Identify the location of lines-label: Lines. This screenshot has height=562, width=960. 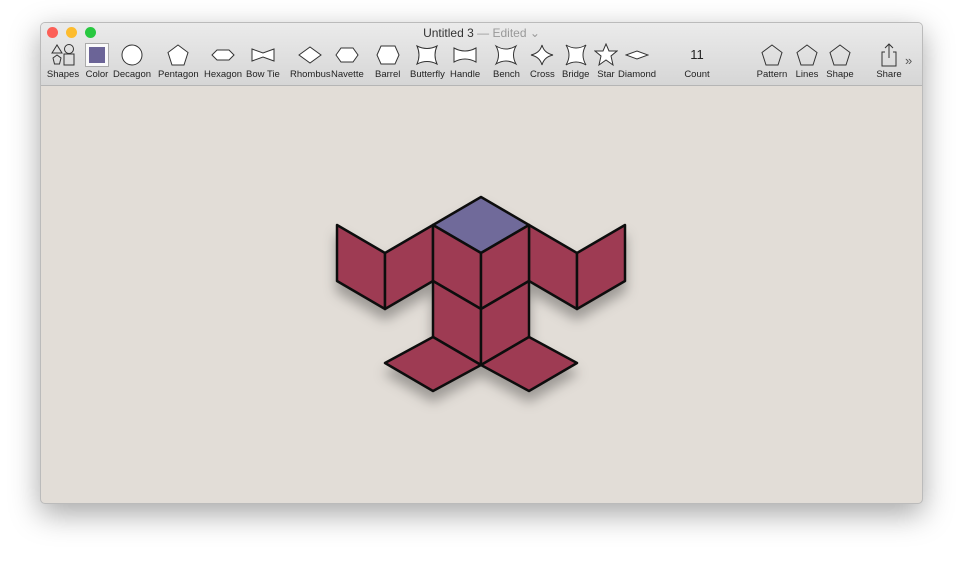
(807, 74).